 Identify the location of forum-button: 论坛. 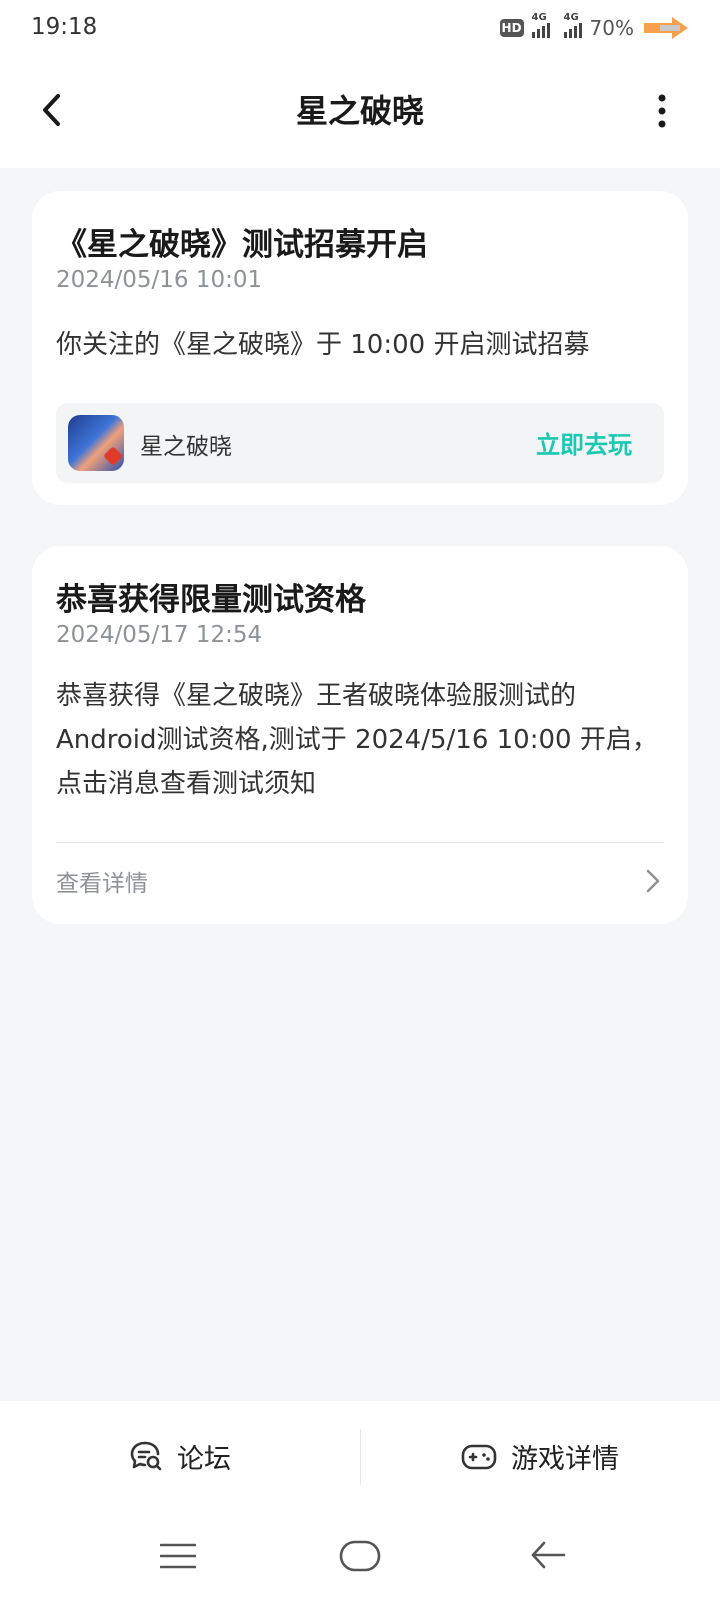
(180, 1456).